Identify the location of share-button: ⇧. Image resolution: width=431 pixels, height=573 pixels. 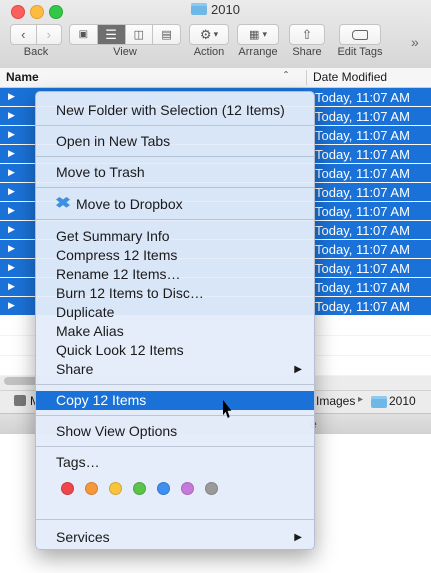
(307, 34).